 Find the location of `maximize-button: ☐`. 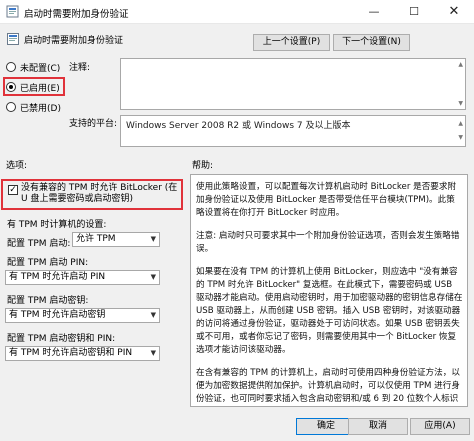

maximize-button: ☐ is located at coordinates (414, 12).